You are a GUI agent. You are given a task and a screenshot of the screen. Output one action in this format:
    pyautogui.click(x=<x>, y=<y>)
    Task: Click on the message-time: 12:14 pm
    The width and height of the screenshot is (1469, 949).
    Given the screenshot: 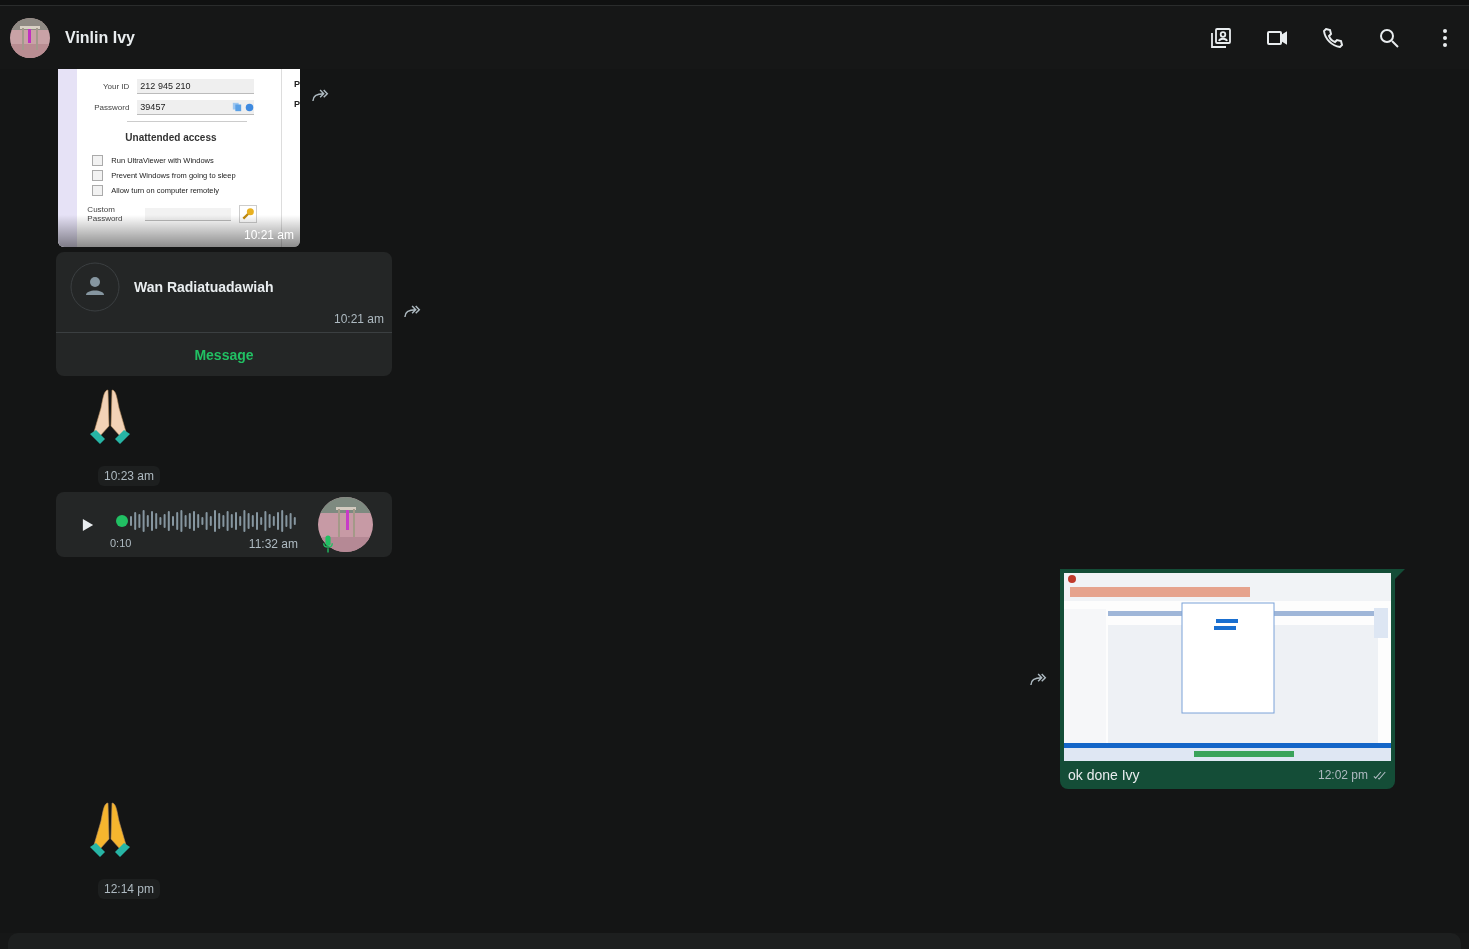 What is the action you would take?
    pyautogui.click(x=129, y=889)
    